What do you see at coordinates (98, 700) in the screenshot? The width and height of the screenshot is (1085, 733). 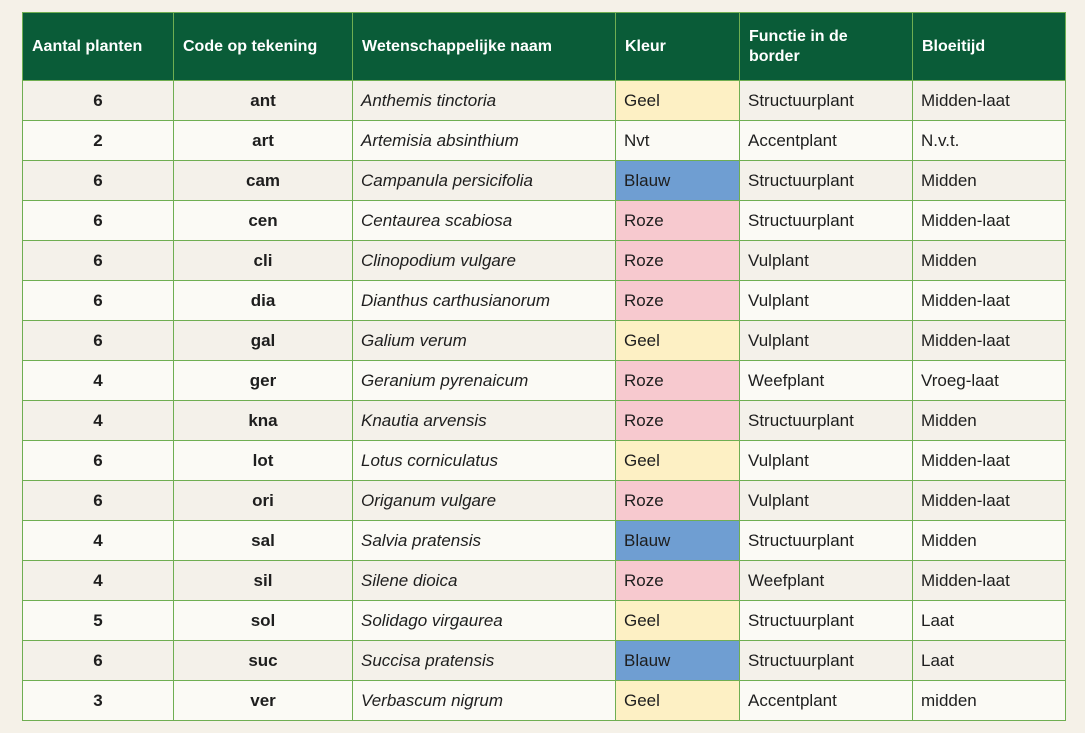 I see `cell-aantal: 3` at bounding box center [98, 700].